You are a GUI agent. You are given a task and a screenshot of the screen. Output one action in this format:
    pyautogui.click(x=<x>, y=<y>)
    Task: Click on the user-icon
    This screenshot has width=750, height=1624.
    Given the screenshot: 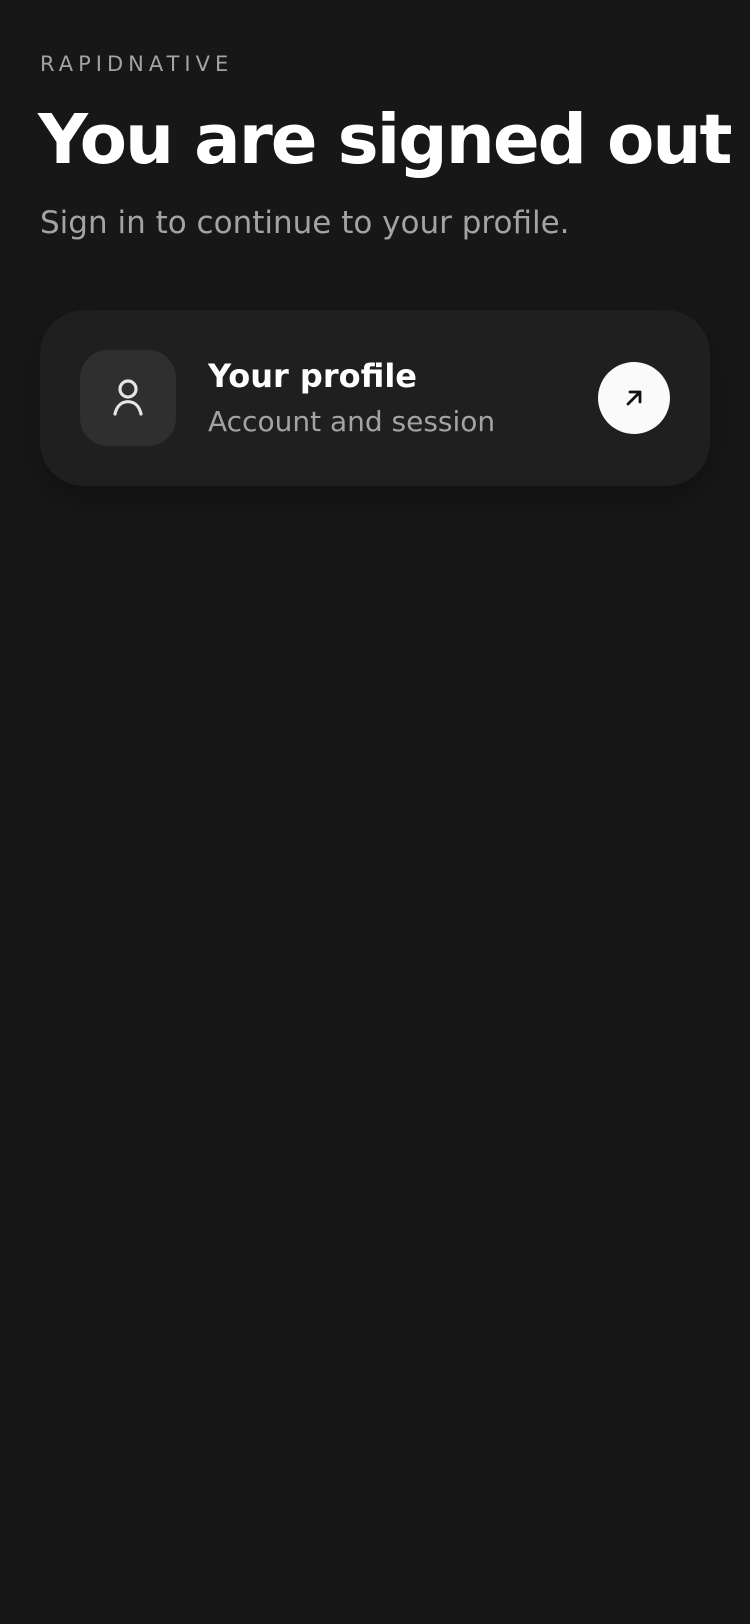 What is the action you would take?
    pyautogui.click(x=128, y=397)
    